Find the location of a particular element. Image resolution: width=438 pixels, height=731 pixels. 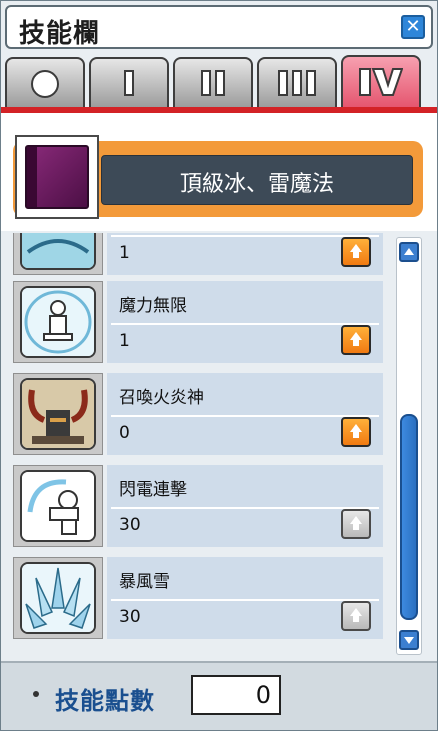

scroll-down-button is located at coordinates (409, 640).